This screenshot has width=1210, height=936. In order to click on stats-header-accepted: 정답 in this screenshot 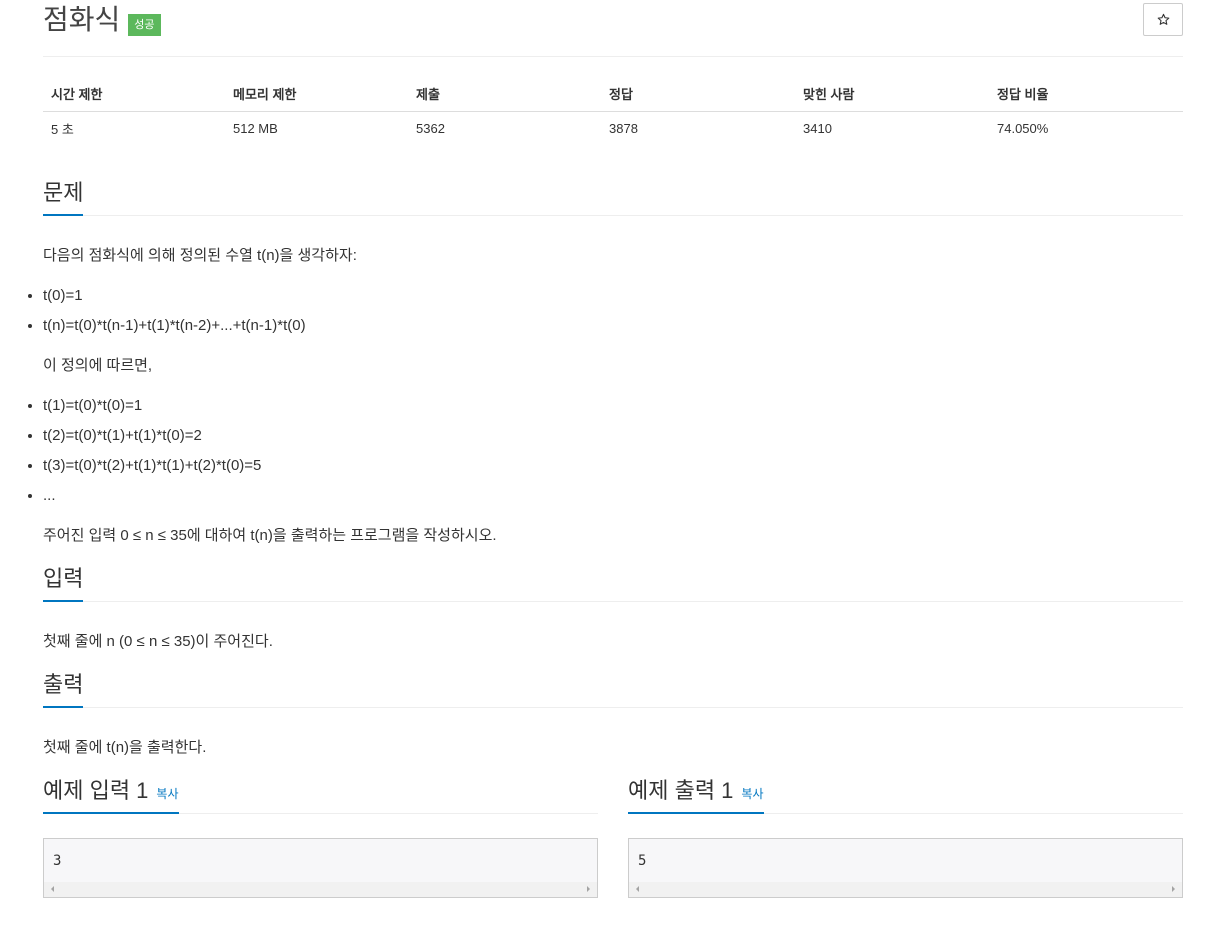, I will do `click(698, 94)`.